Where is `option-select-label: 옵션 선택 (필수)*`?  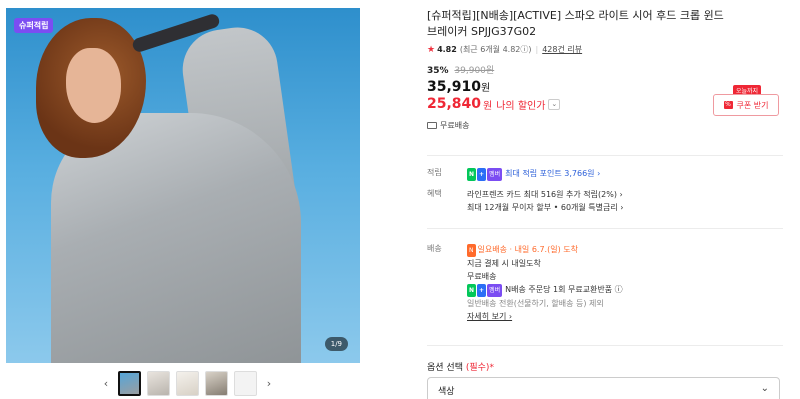
option-select-label: 옵션 선택 (필수)* is located at coordinates (460, 366).